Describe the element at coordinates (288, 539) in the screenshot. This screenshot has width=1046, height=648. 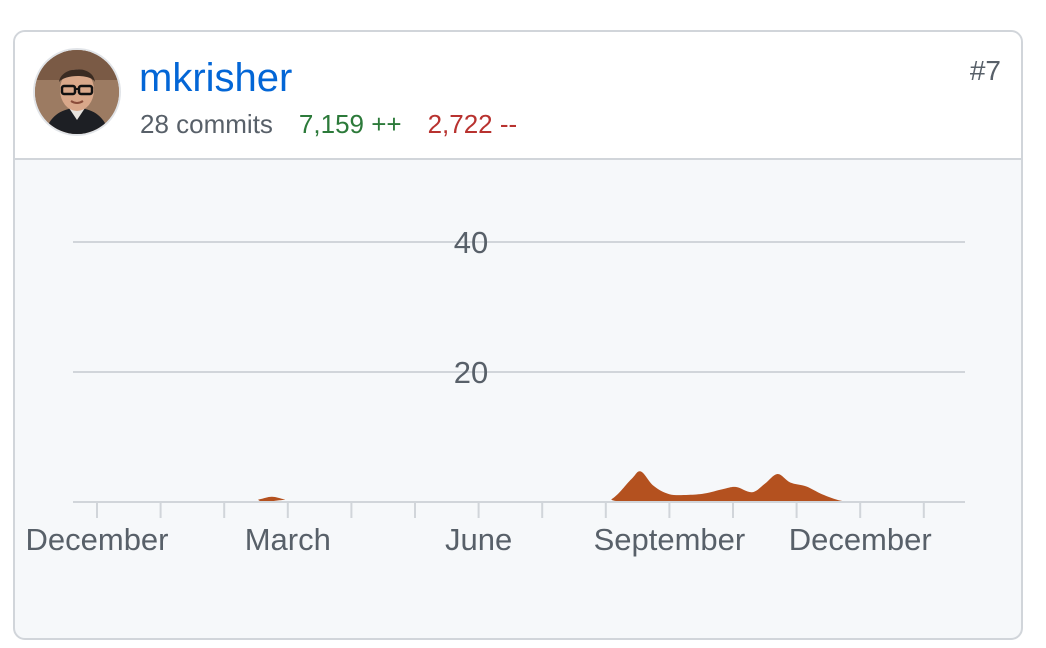
I see `x-tick-label: March` at that location.